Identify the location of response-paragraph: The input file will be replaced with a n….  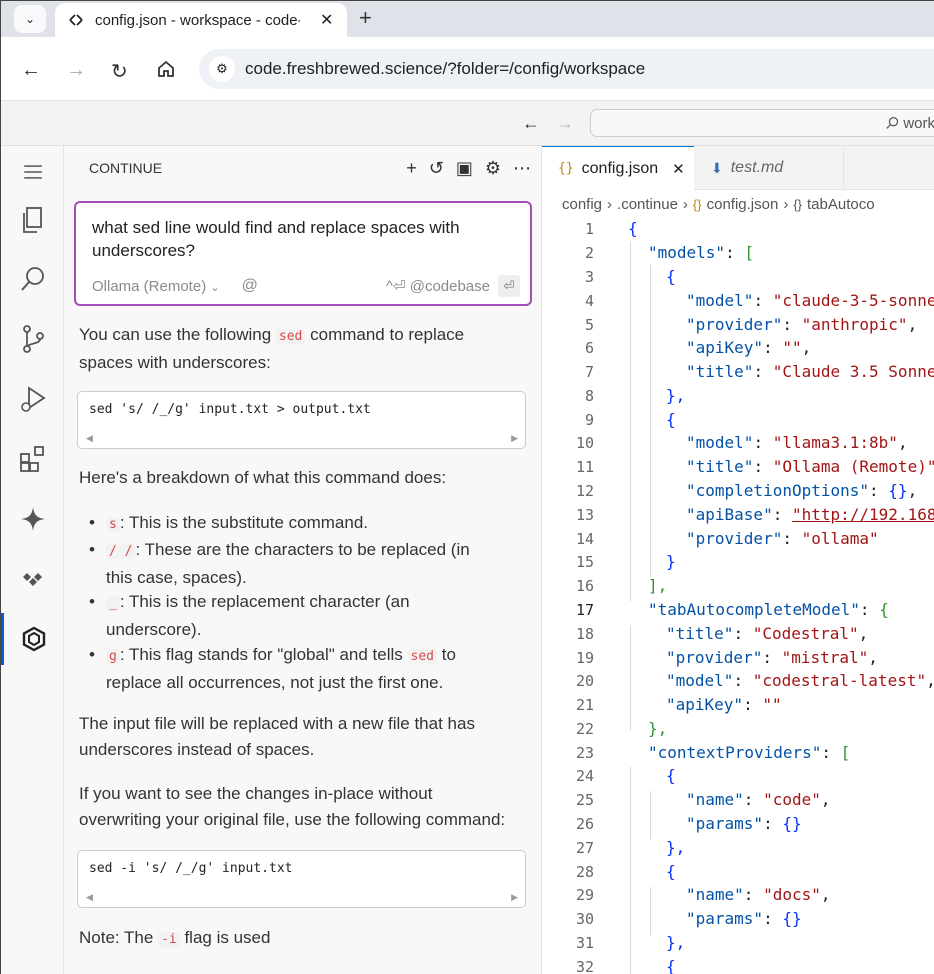
(277, 736).